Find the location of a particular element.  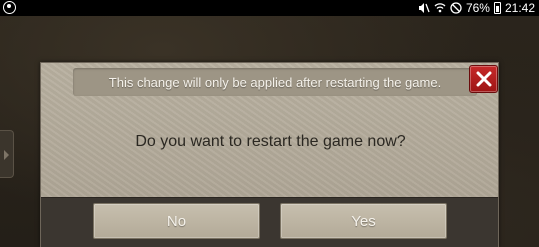

battery-icon is located at coordinates (497, 8).